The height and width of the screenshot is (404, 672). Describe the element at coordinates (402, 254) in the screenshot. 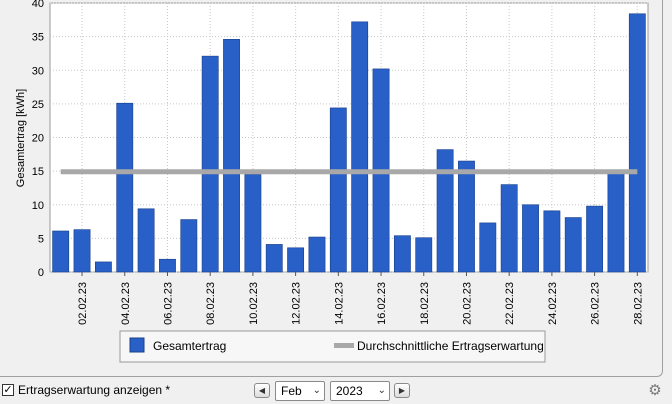

I see `bar-17.02.23` at that location.